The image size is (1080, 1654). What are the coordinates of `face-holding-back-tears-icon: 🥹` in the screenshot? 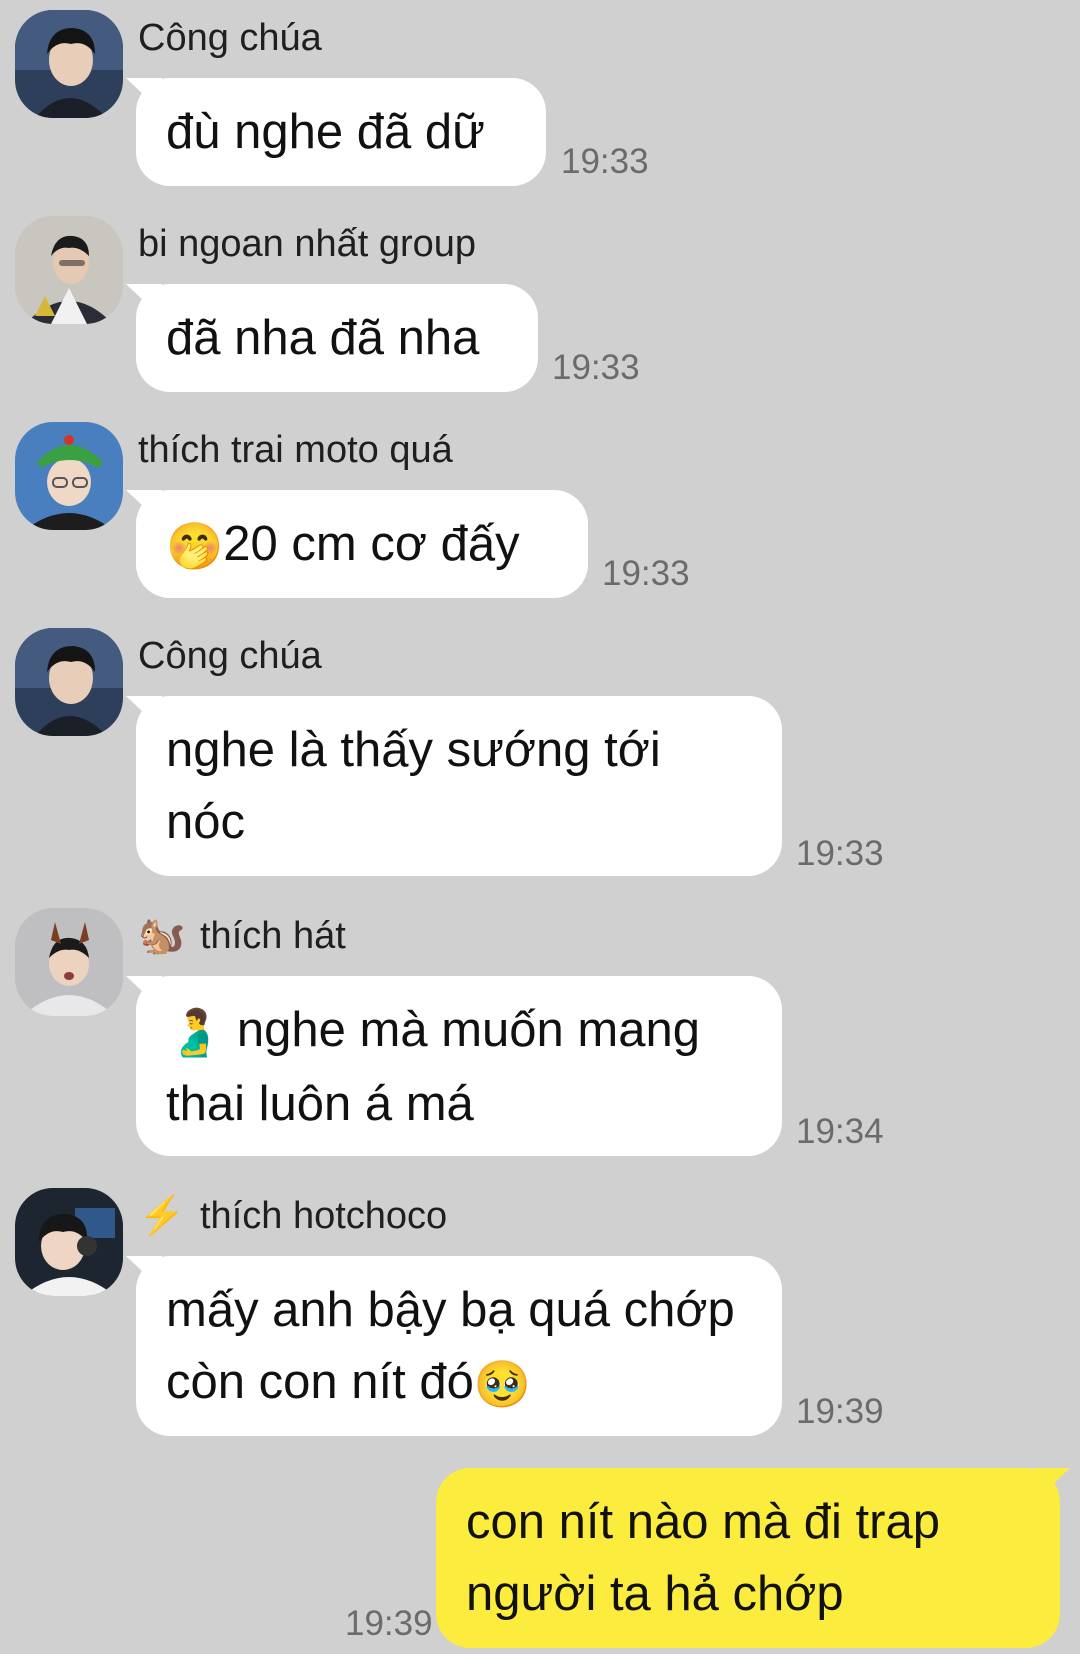 It's located at (502, 1384).